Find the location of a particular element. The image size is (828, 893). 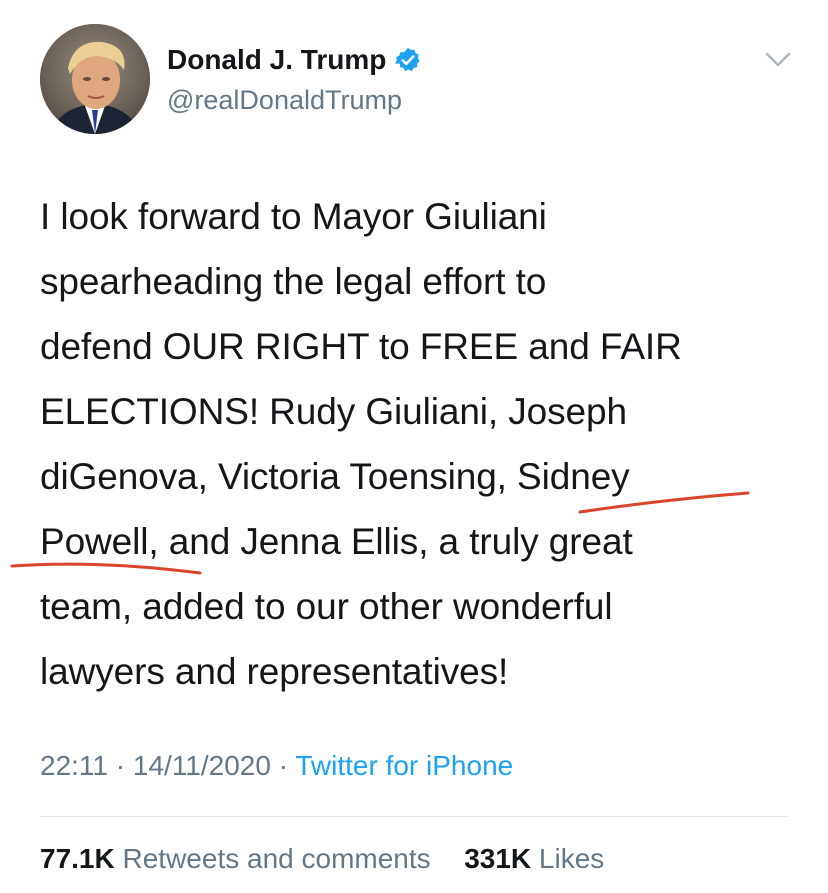

chevron-down-icon is located at coordinates (778, 60).